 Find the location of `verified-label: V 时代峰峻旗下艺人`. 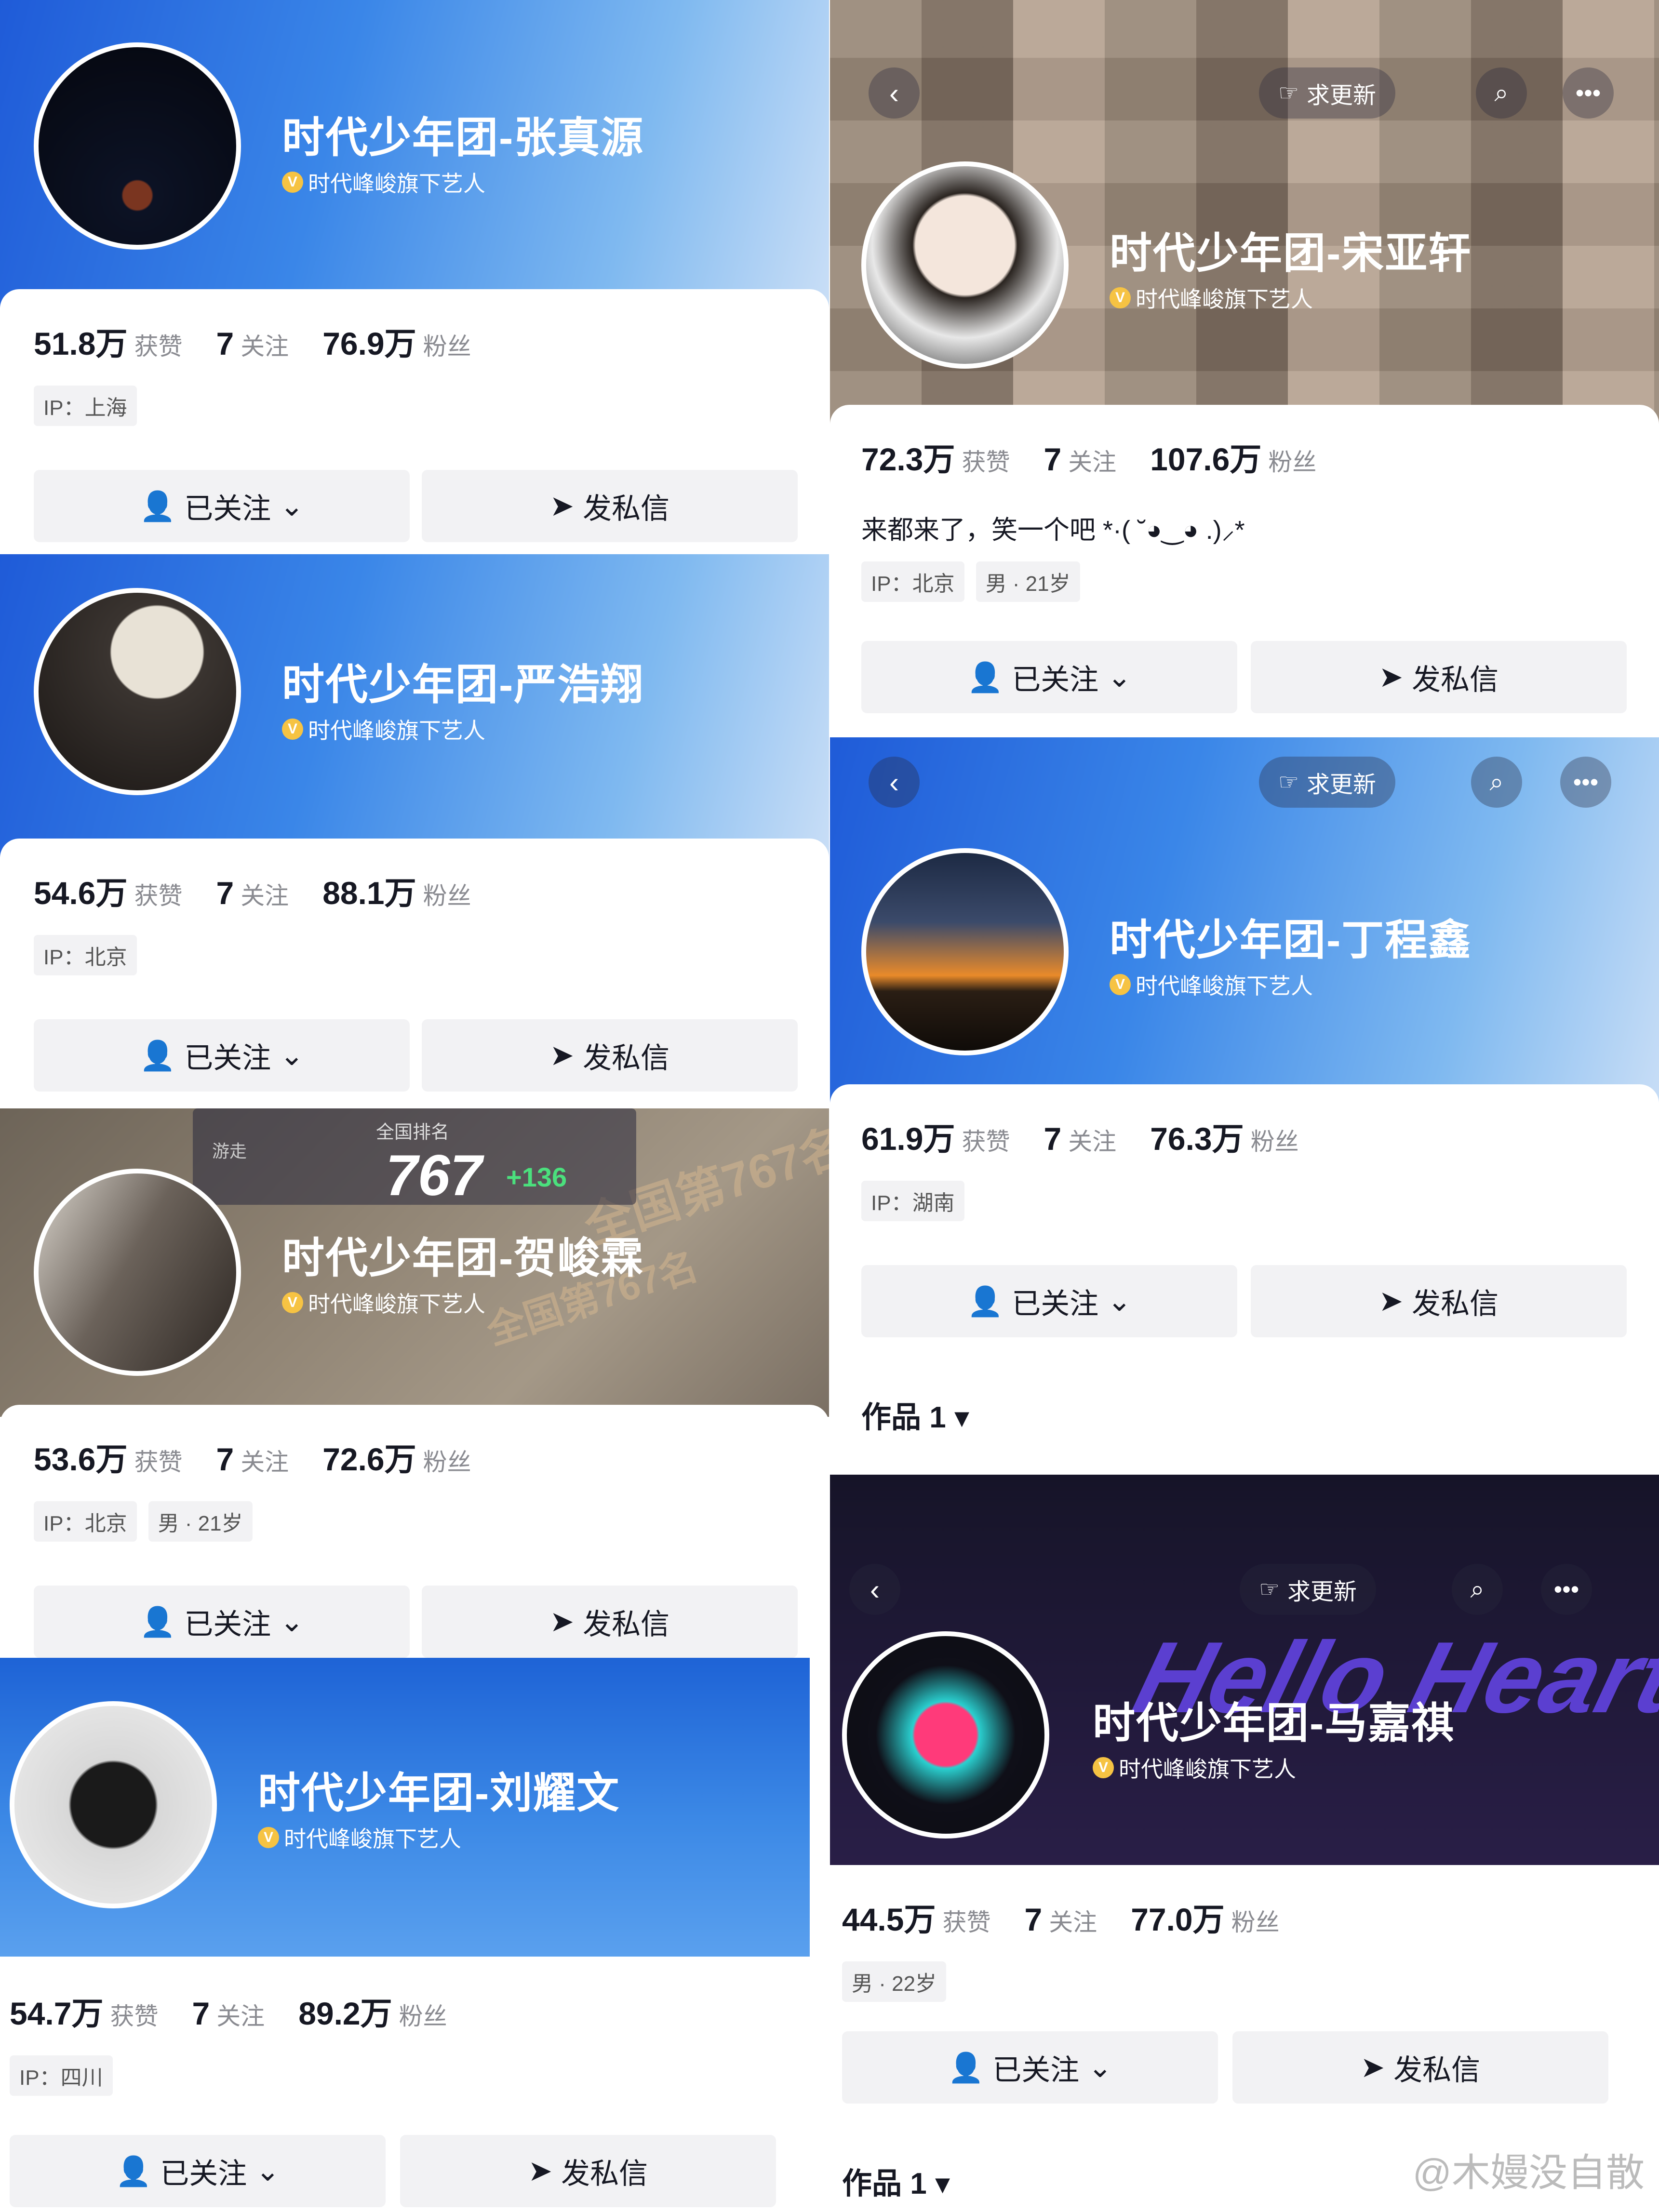

verified-label: V 时代峰峻旗下艺人 is located at coordinates (1211, 298).